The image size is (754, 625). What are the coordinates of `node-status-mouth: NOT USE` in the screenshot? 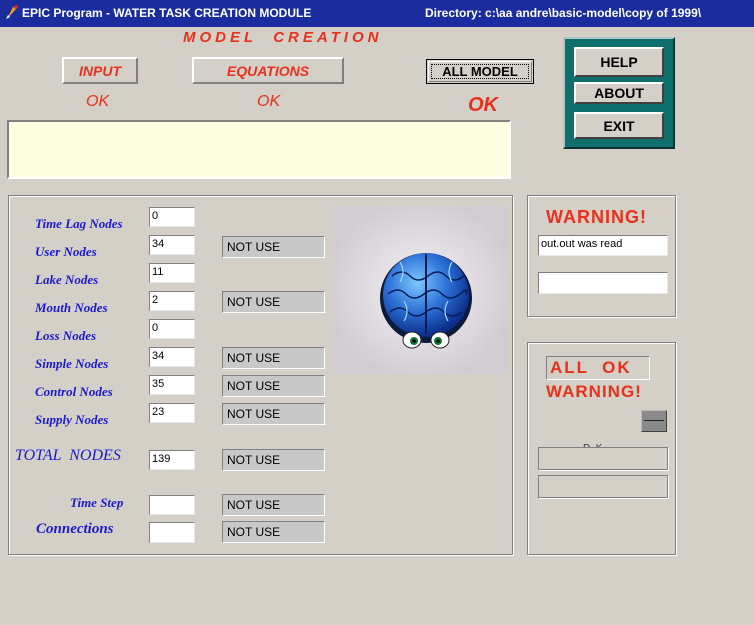 It's located at (273, 302).